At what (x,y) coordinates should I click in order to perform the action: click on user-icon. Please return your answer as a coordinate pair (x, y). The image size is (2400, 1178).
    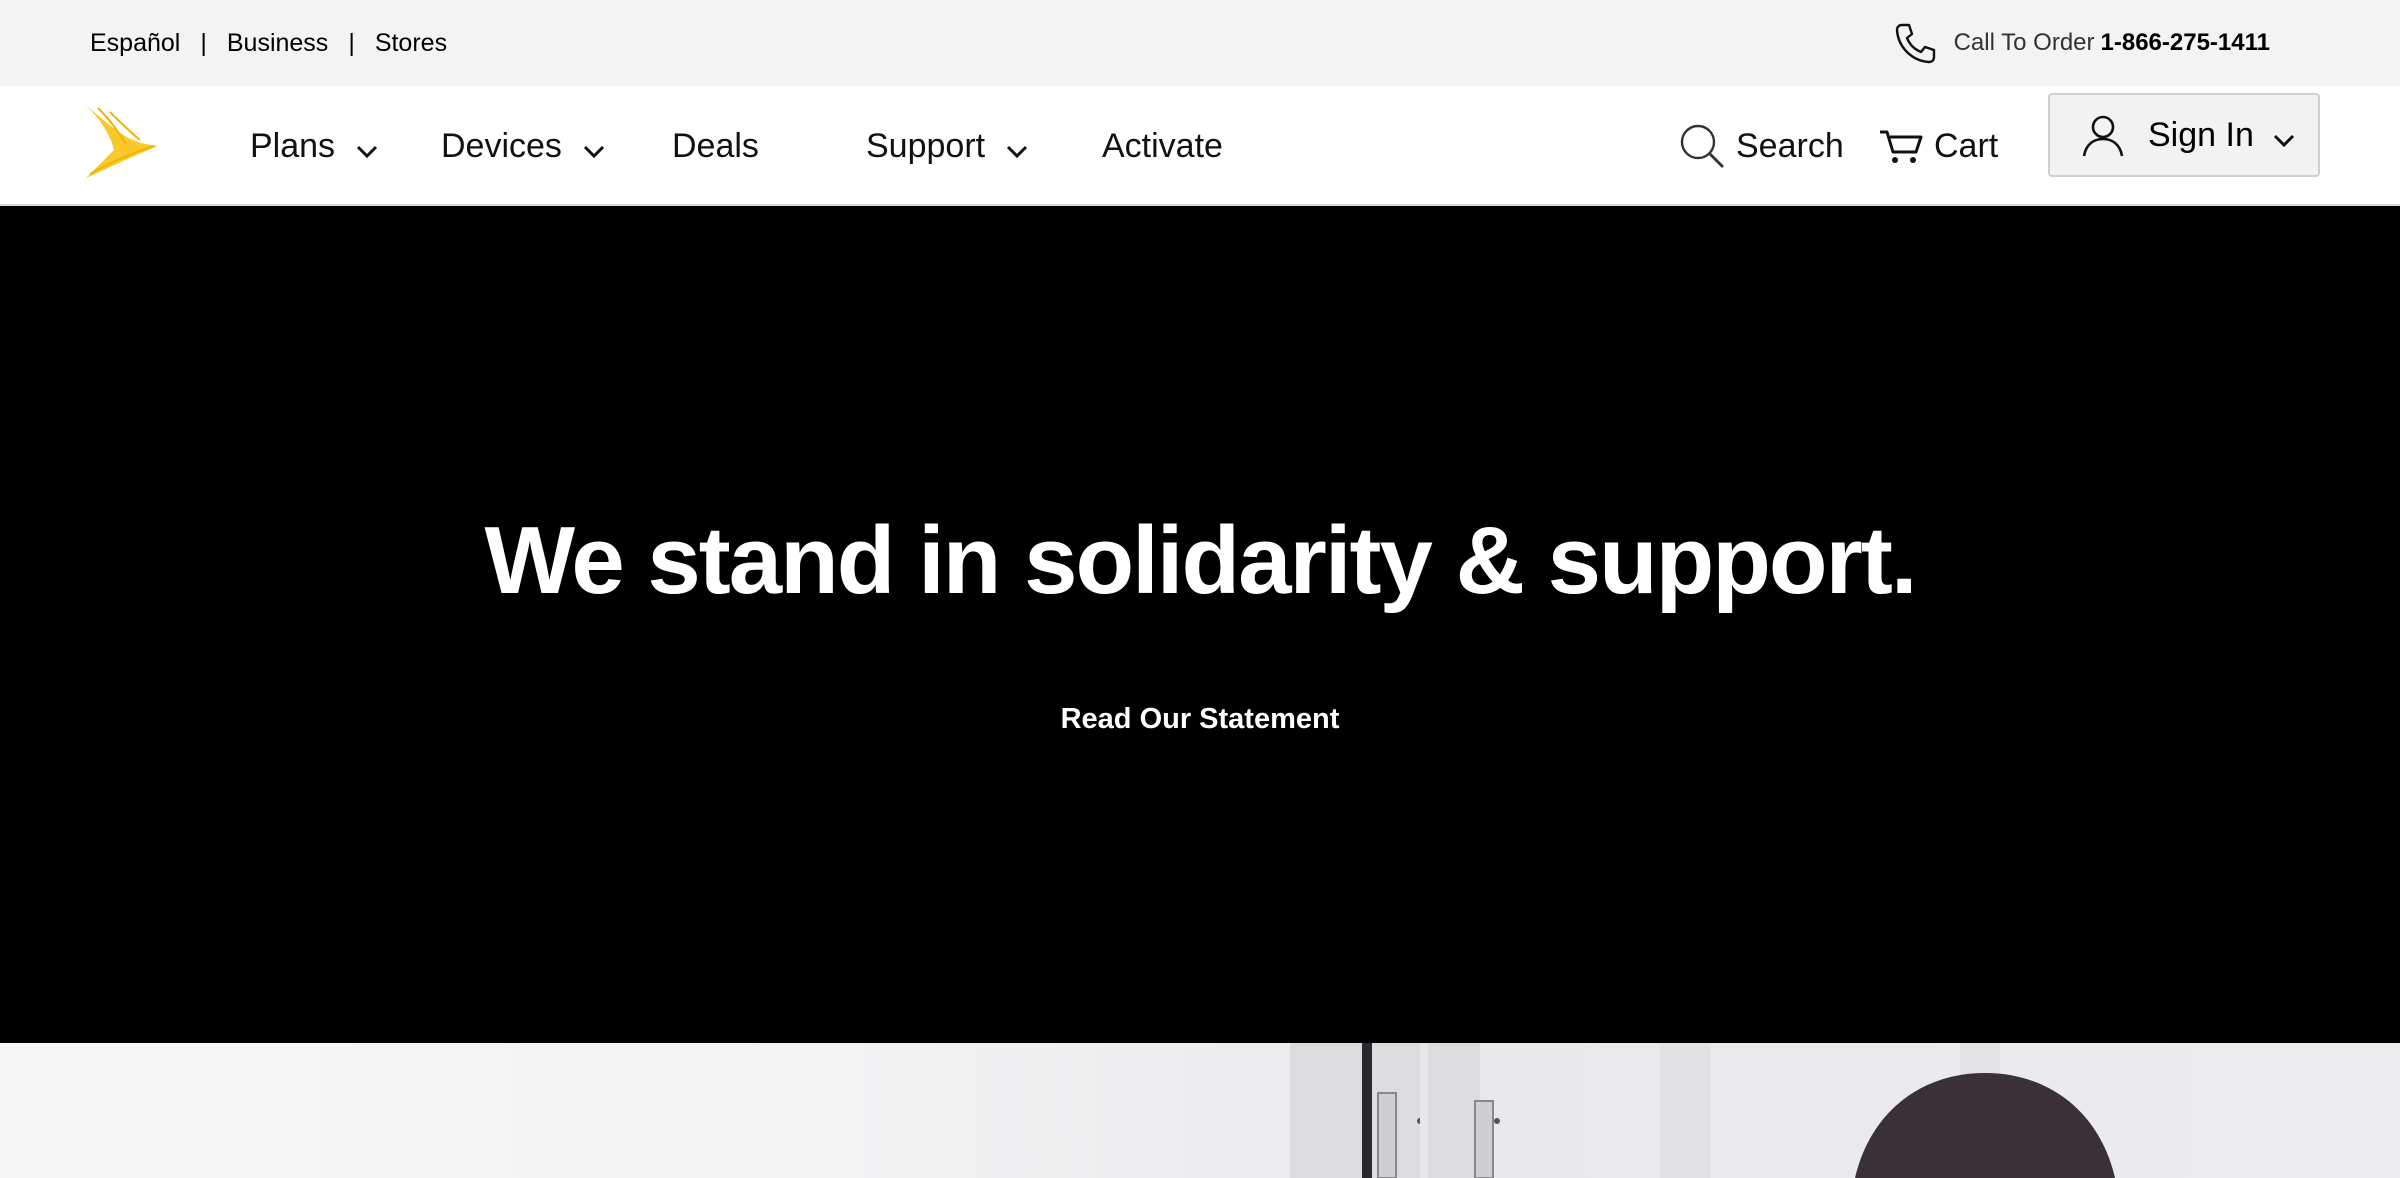
    Looking at the image, I should click on (2103, 135).